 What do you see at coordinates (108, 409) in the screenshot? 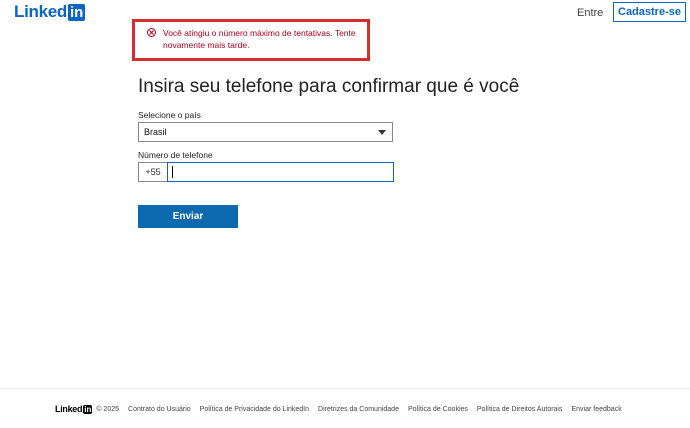
I see `footer-copyright: © 2025` at bounding box center [108, 409].